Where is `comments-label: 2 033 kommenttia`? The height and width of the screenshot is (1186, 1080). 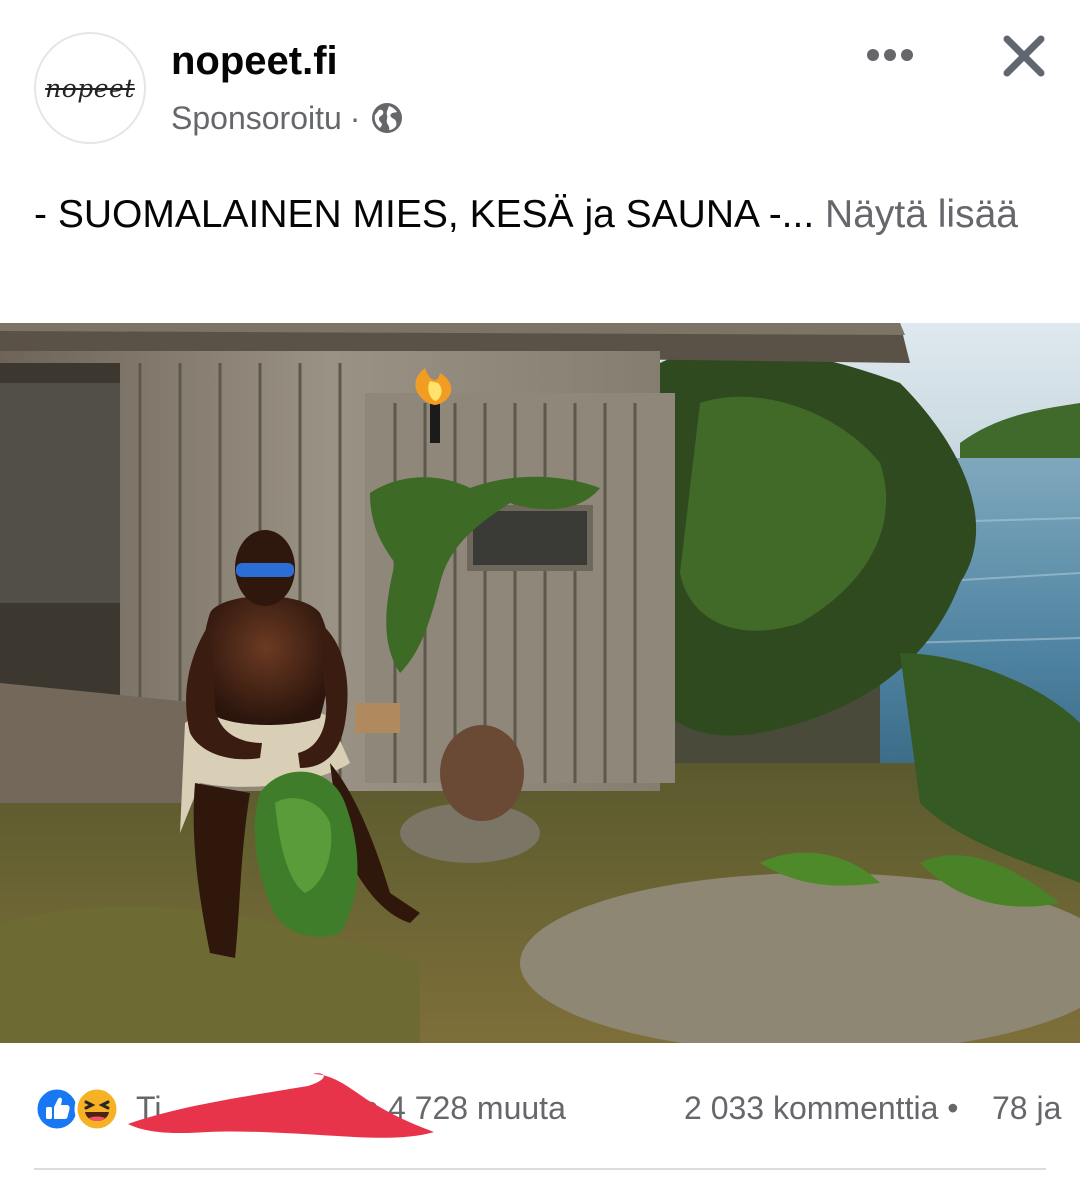
comments-label: 2 033 kommenttia is located at coordinates (811, 1108).